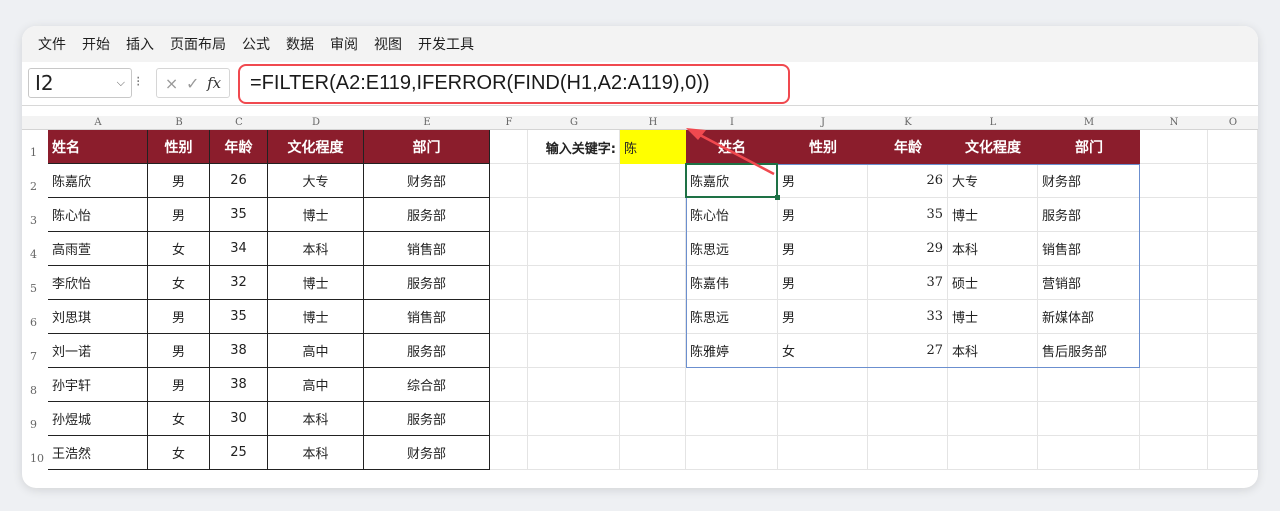  Describe the element at coordinates (35, 220) in the screenshot. I see `row-header-3: 3` at that location.